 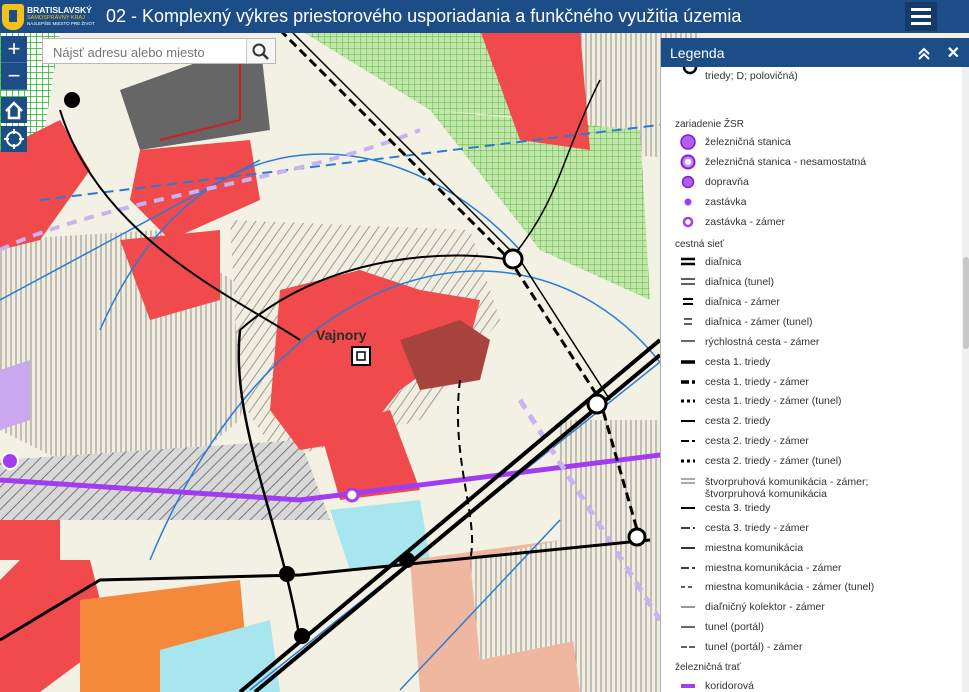 What do you see at coordinates (738, 508) in the screenshot?
I see `legend-item: cesta 3. triedy` at bounding box center [738, 508].